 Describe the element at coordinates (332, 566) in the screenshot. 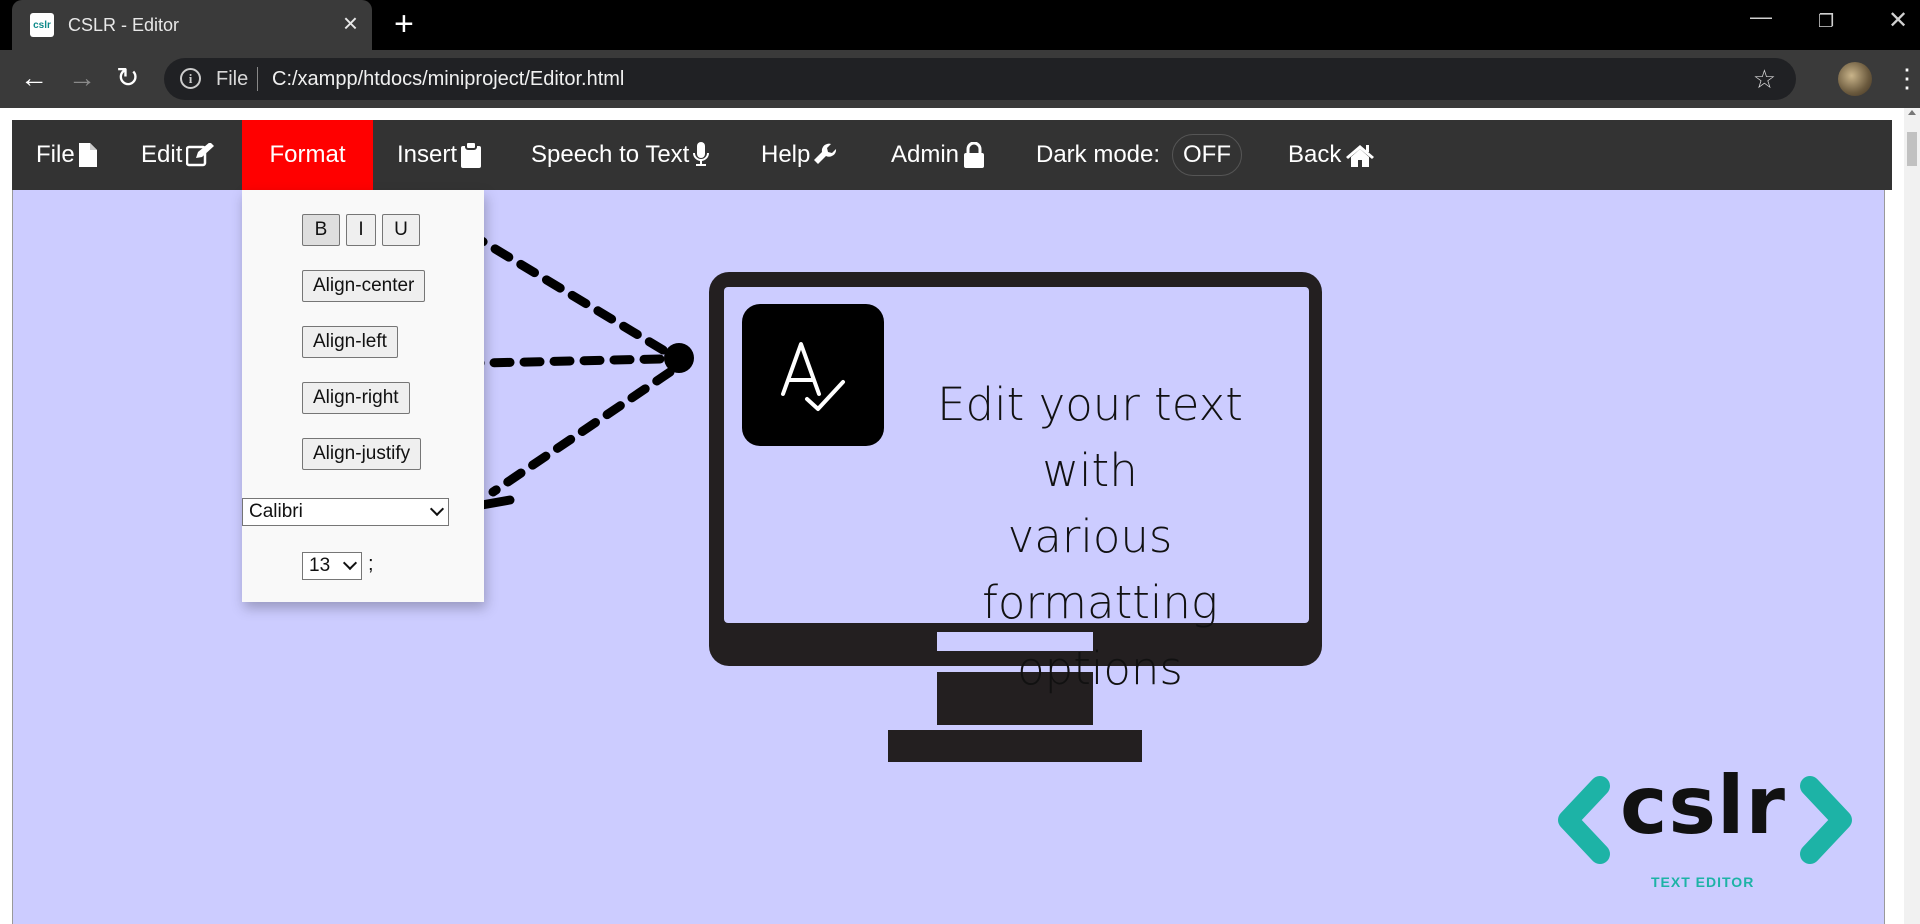

I see `font-size-select: 13` at that location.